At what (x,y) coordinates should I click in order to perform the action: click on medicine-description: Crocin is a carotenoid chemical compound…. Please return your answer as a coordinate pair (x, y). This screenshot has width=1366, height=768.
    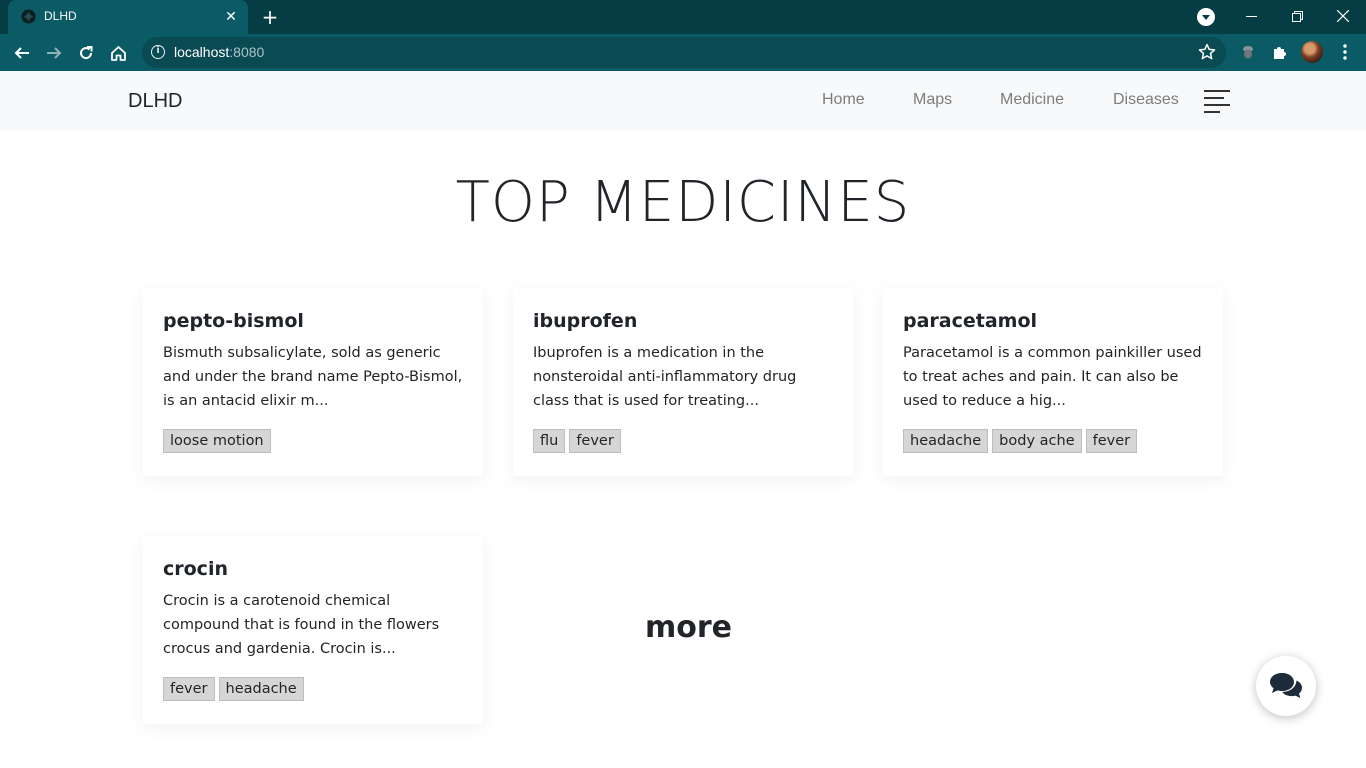
    Looking at the image, I should click on (301, 625).